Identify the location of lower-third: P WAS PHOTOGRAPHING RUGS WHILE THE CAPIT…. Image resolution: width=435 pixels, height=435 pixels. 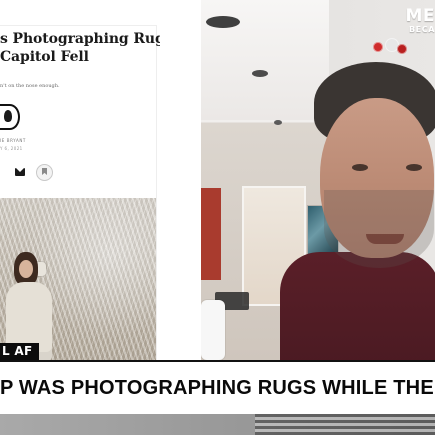
(217, 387).